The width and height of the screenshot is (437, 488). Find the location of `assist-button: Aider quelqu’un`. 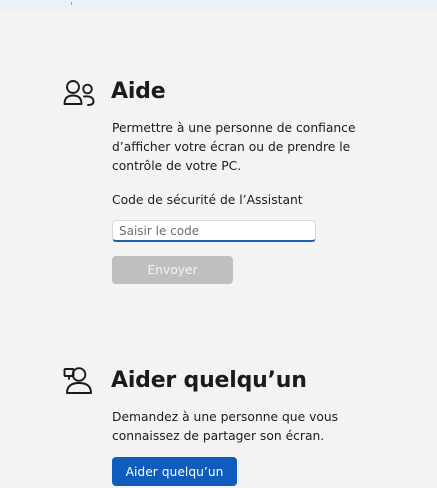

assist-button: Aider quelqu’un is located at coordinates (174, 471).